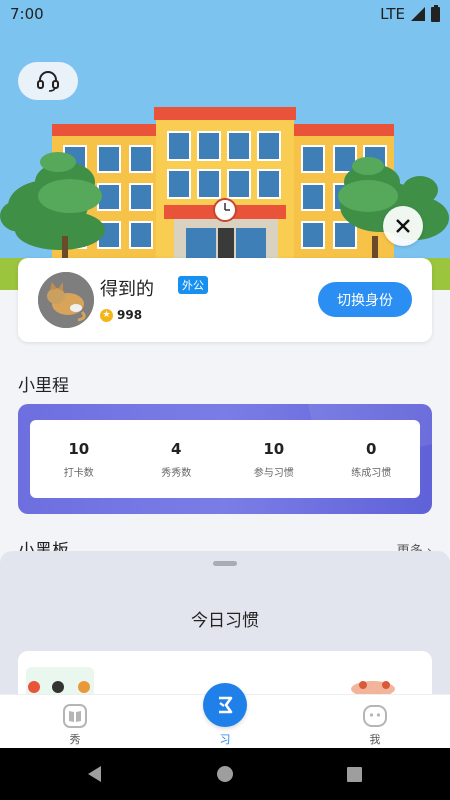 The height and width of the screenshot is (800, 450). What do you see at coordinates (225, 14) in the screenshot?
I see `status-bar: 7:00 LTE` at bounding box center [225, 14].